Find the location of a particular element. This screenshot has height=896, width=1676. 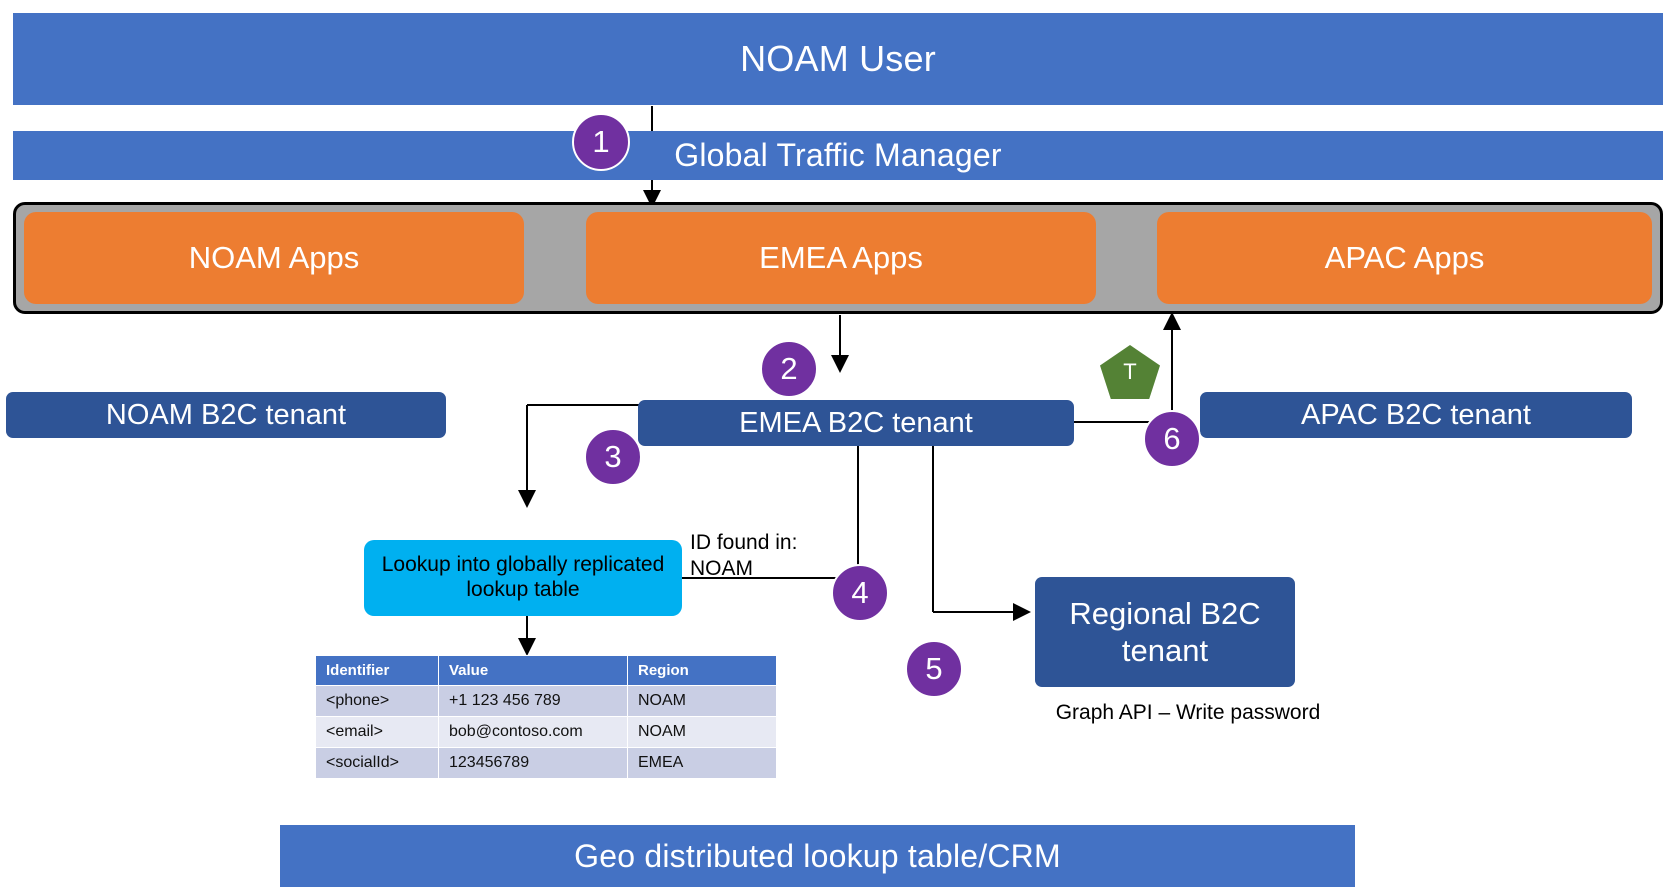

global-traffic-manager-bar: Global Traffic Manager is located at coordinates (838, 155).